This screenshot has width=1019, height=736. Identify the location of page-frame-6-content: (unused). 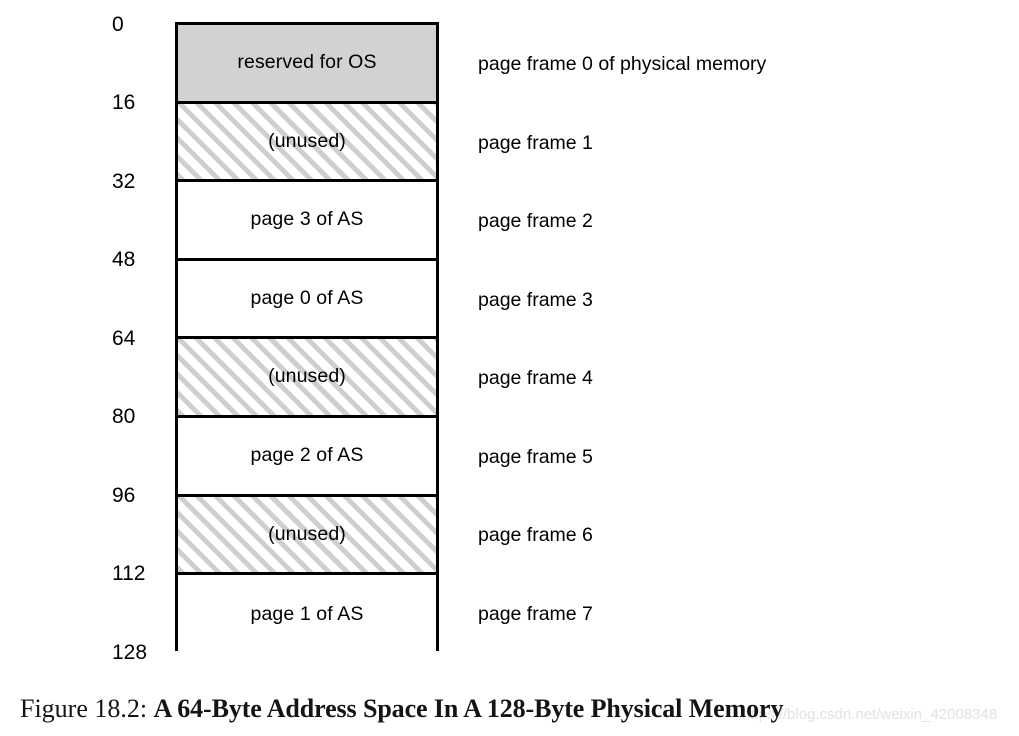
(307, 533).